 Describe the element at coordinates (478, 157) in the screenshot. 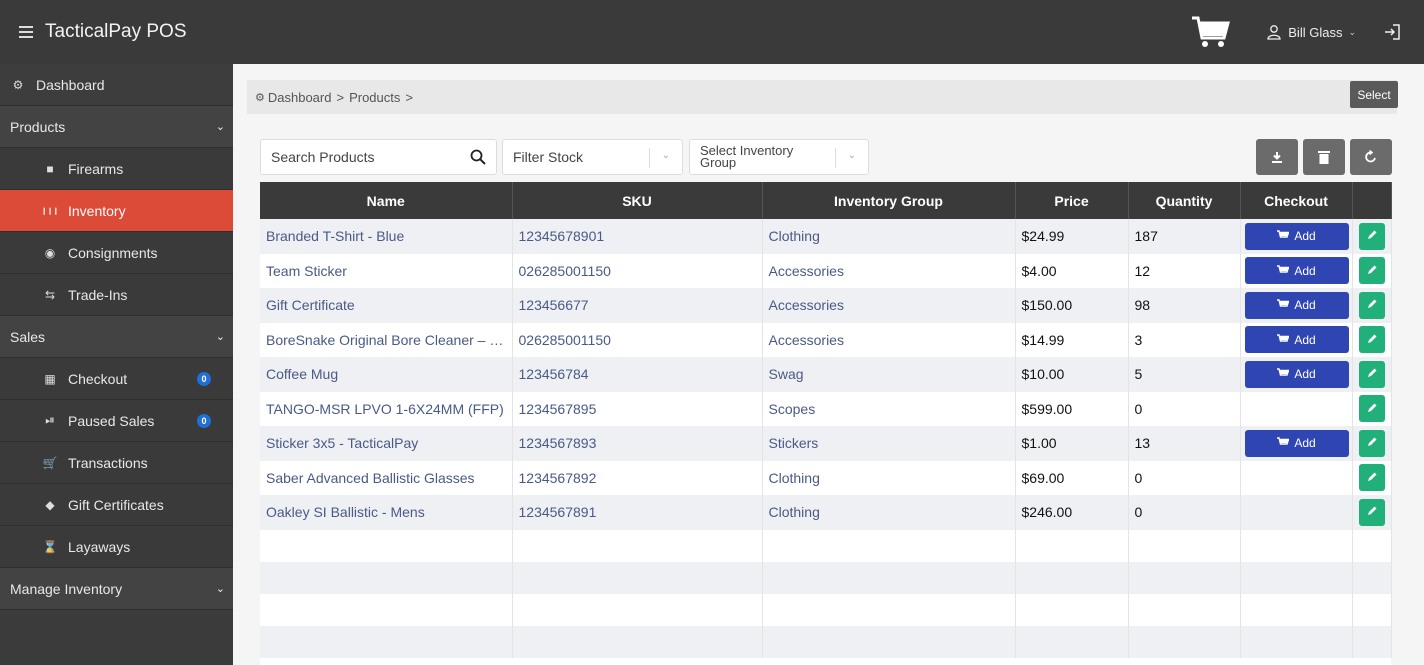

I see `search-icon` at that location.